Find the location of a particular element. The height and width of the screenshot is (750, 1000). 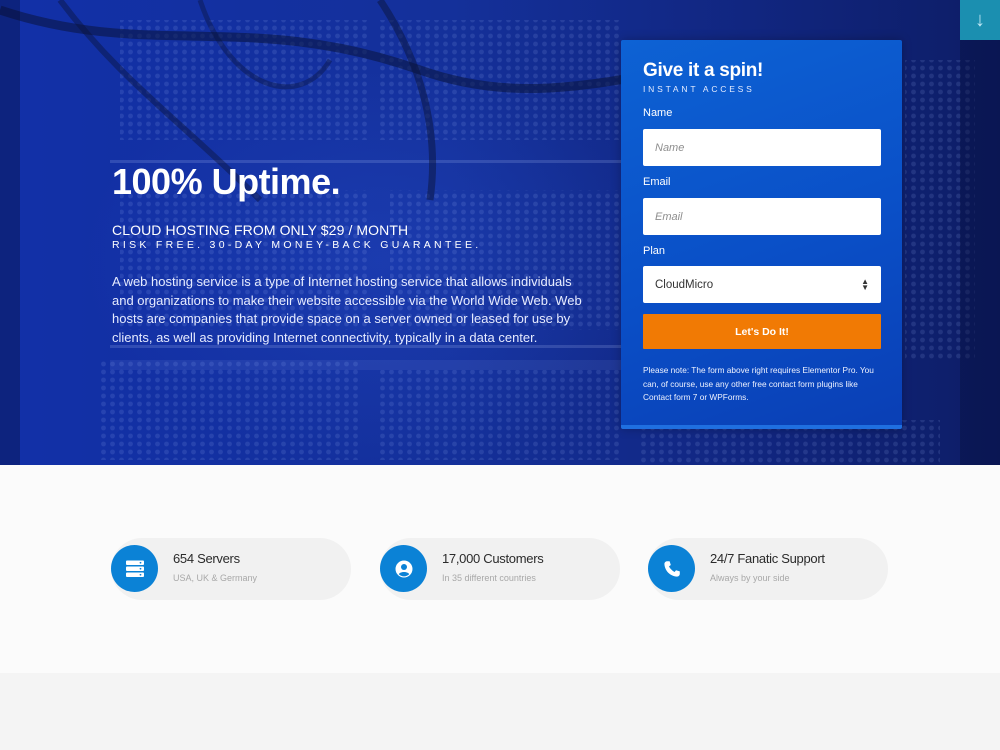

stat-title: 24/7 Fanatic Support is located at coordinates (767, 558).